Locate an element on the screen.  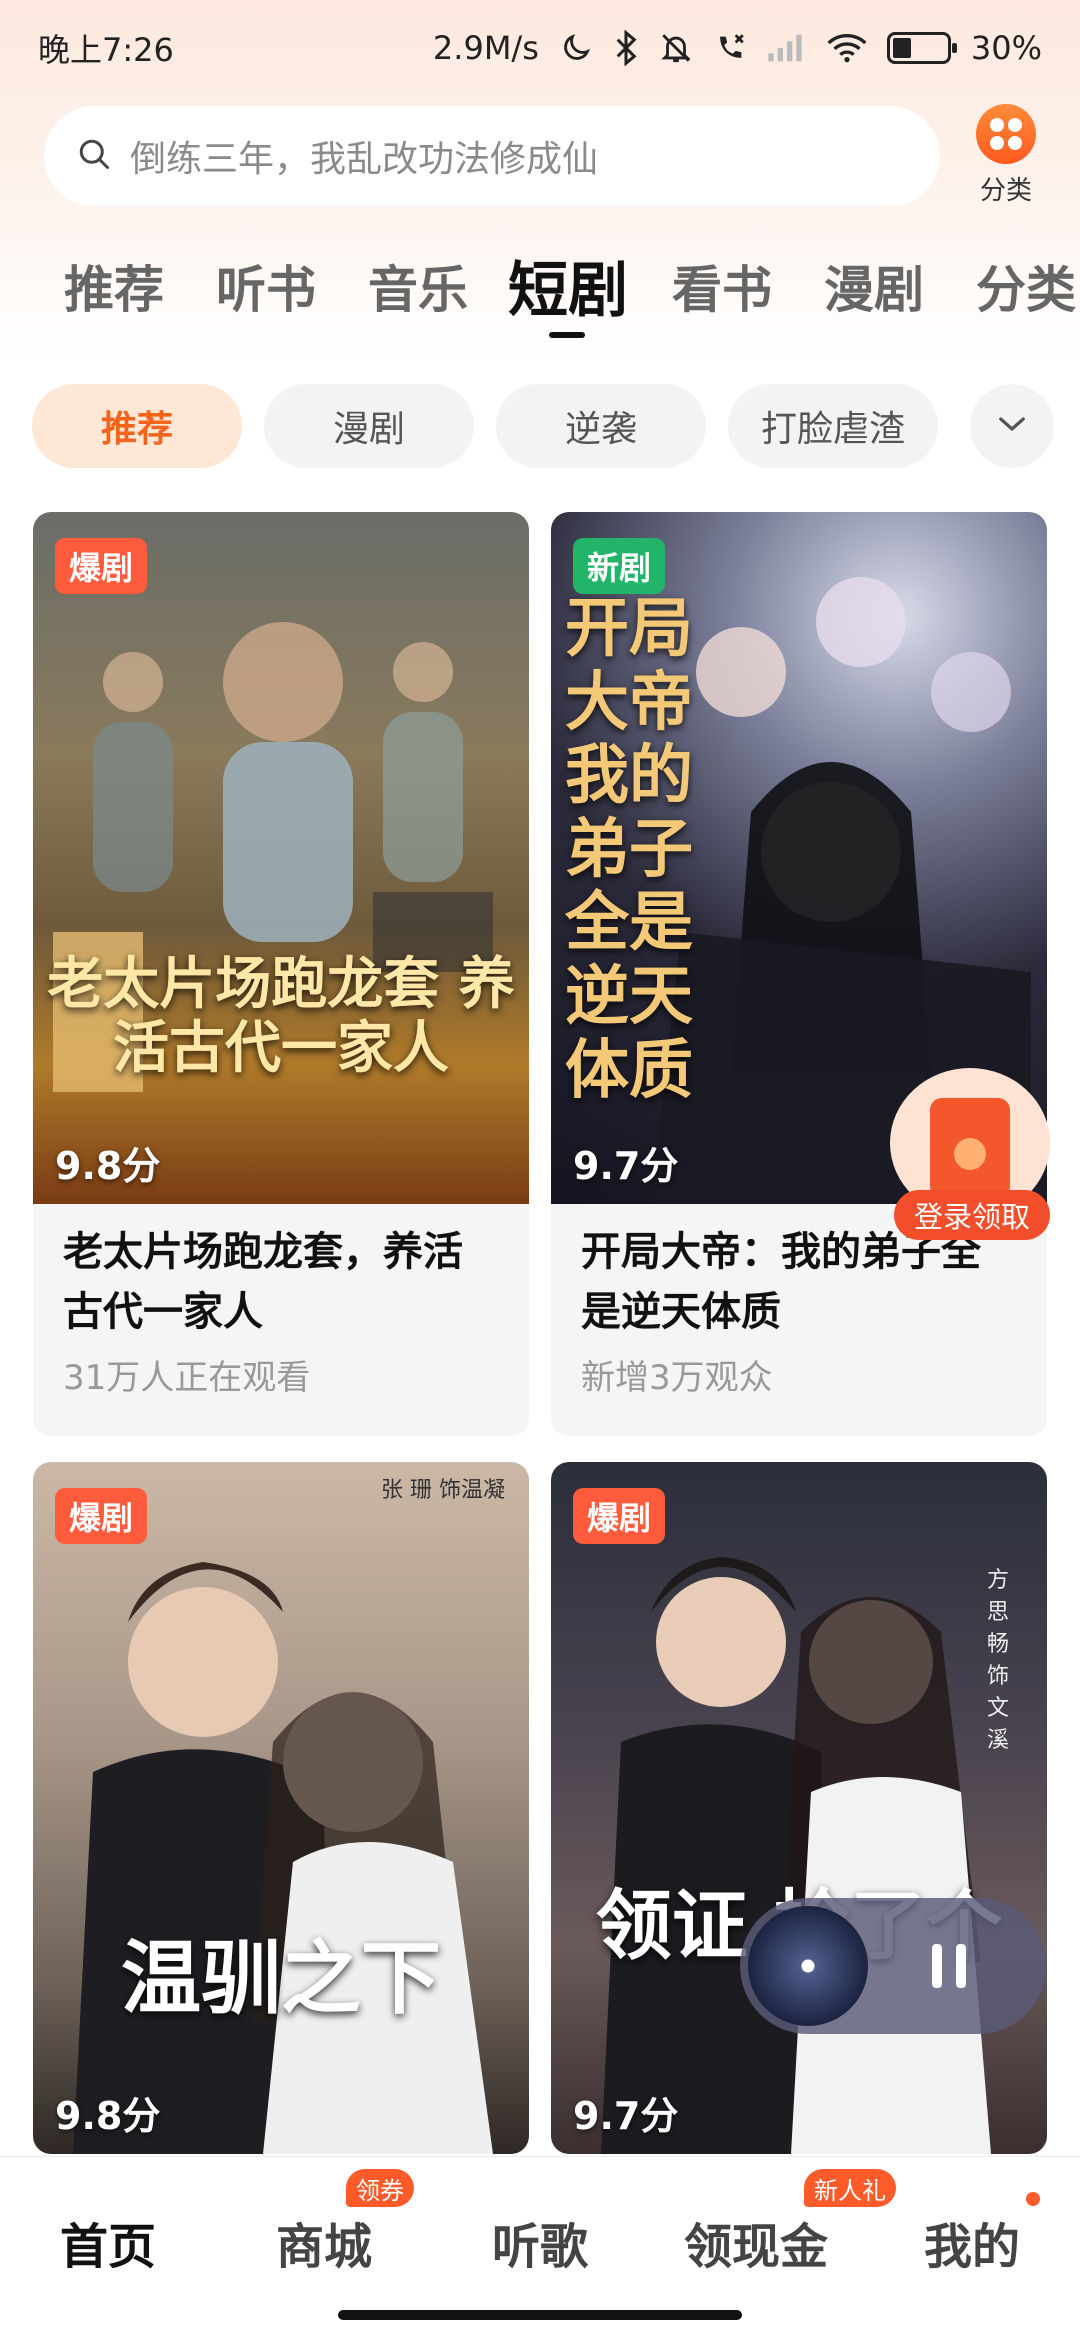
tab-comic-drama: 漫剧 is located at coordinates (874, 286).